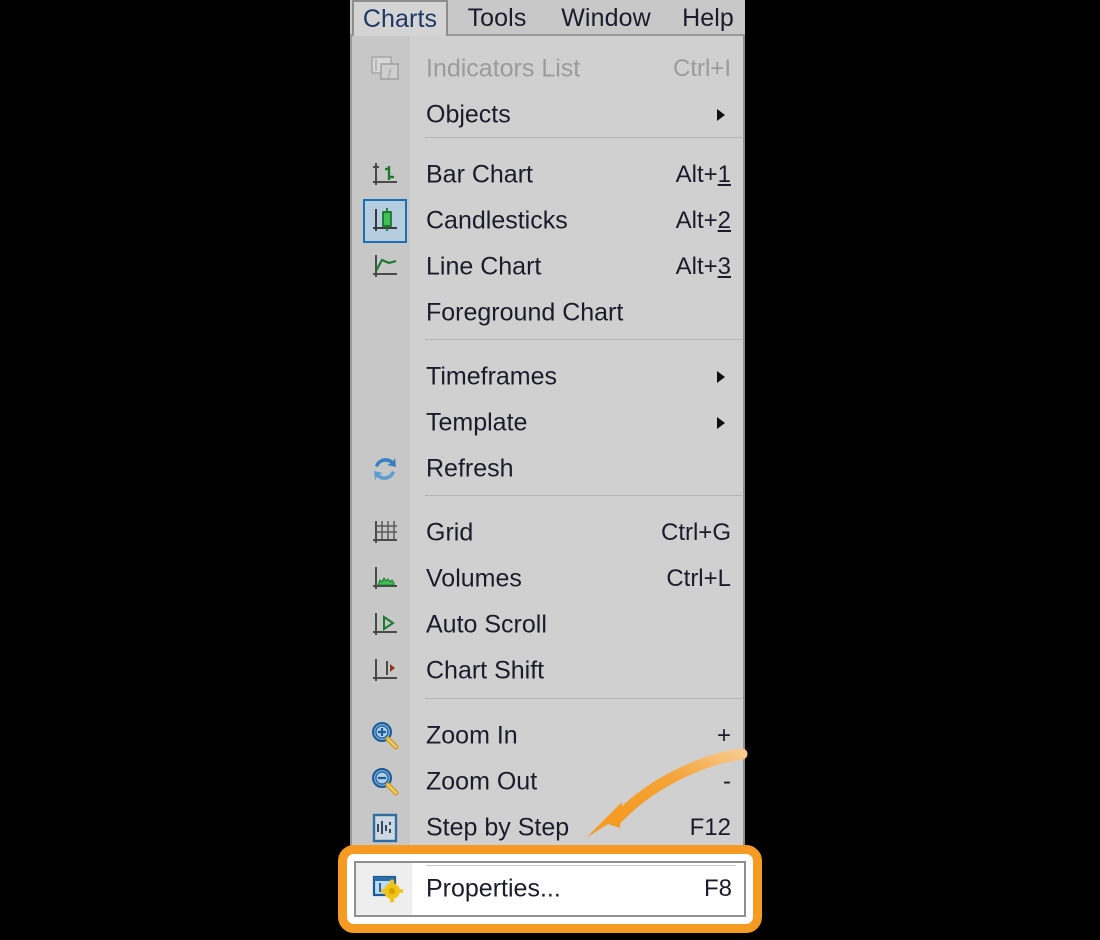 The height and width of the screenshot is (940, 1100). I want to click on menu-item-grid: Grid Ctrl+G, so click(547, 533).